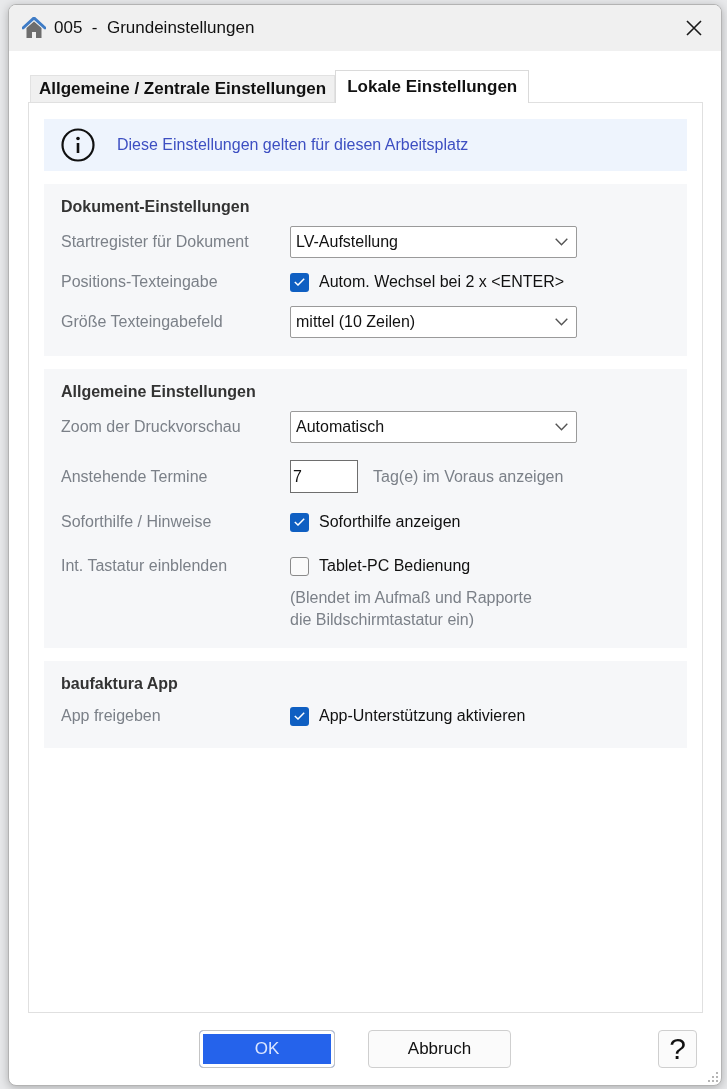  I want to click on dropdown: LV-Aufstellung, so click(433, 242).